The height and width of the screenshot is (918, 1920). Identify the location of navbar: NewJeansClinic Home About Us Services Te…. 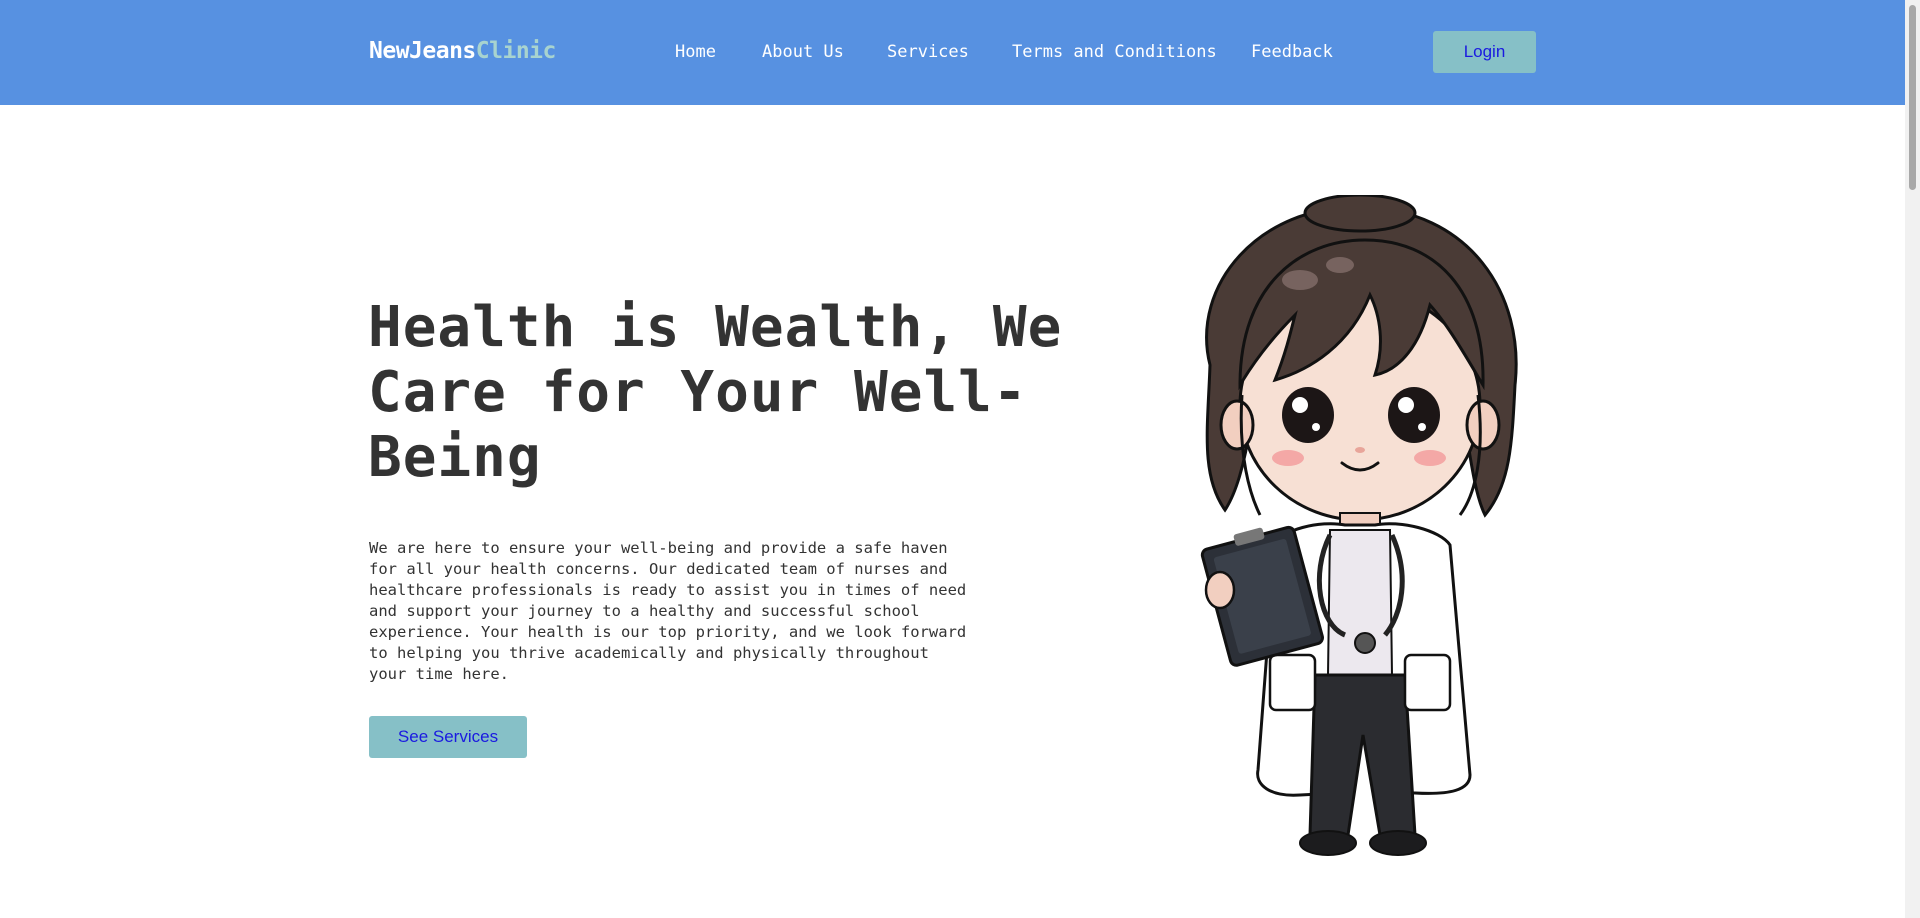
(952, 52).